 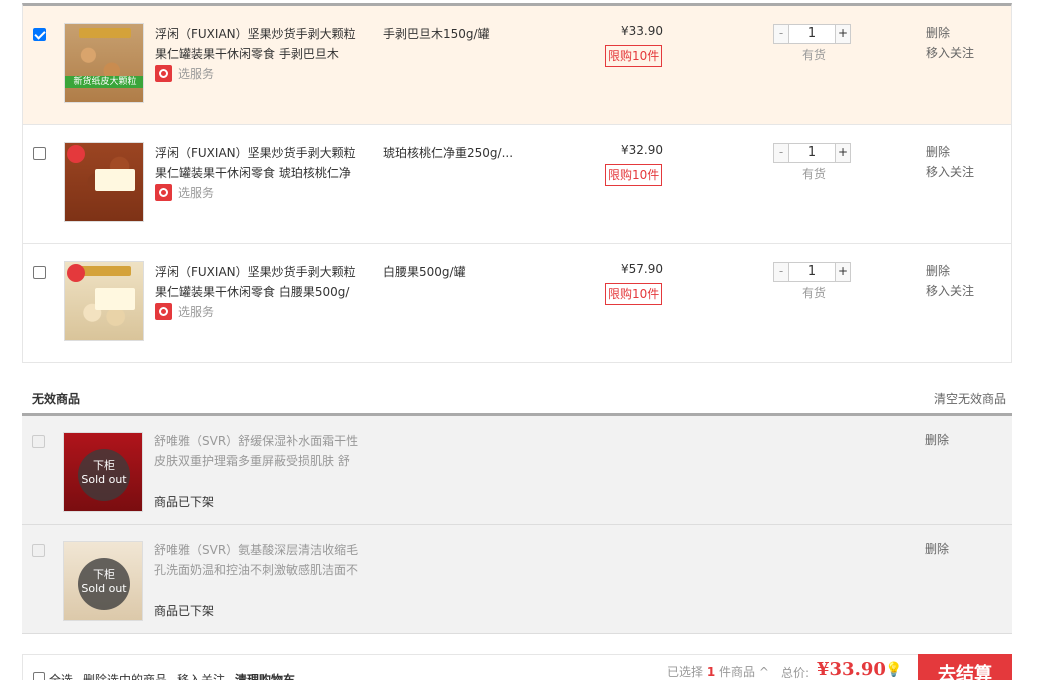 I want to click on invalid-goods-header: 无效商品 清空无效商品, so click(x=517, y=398).